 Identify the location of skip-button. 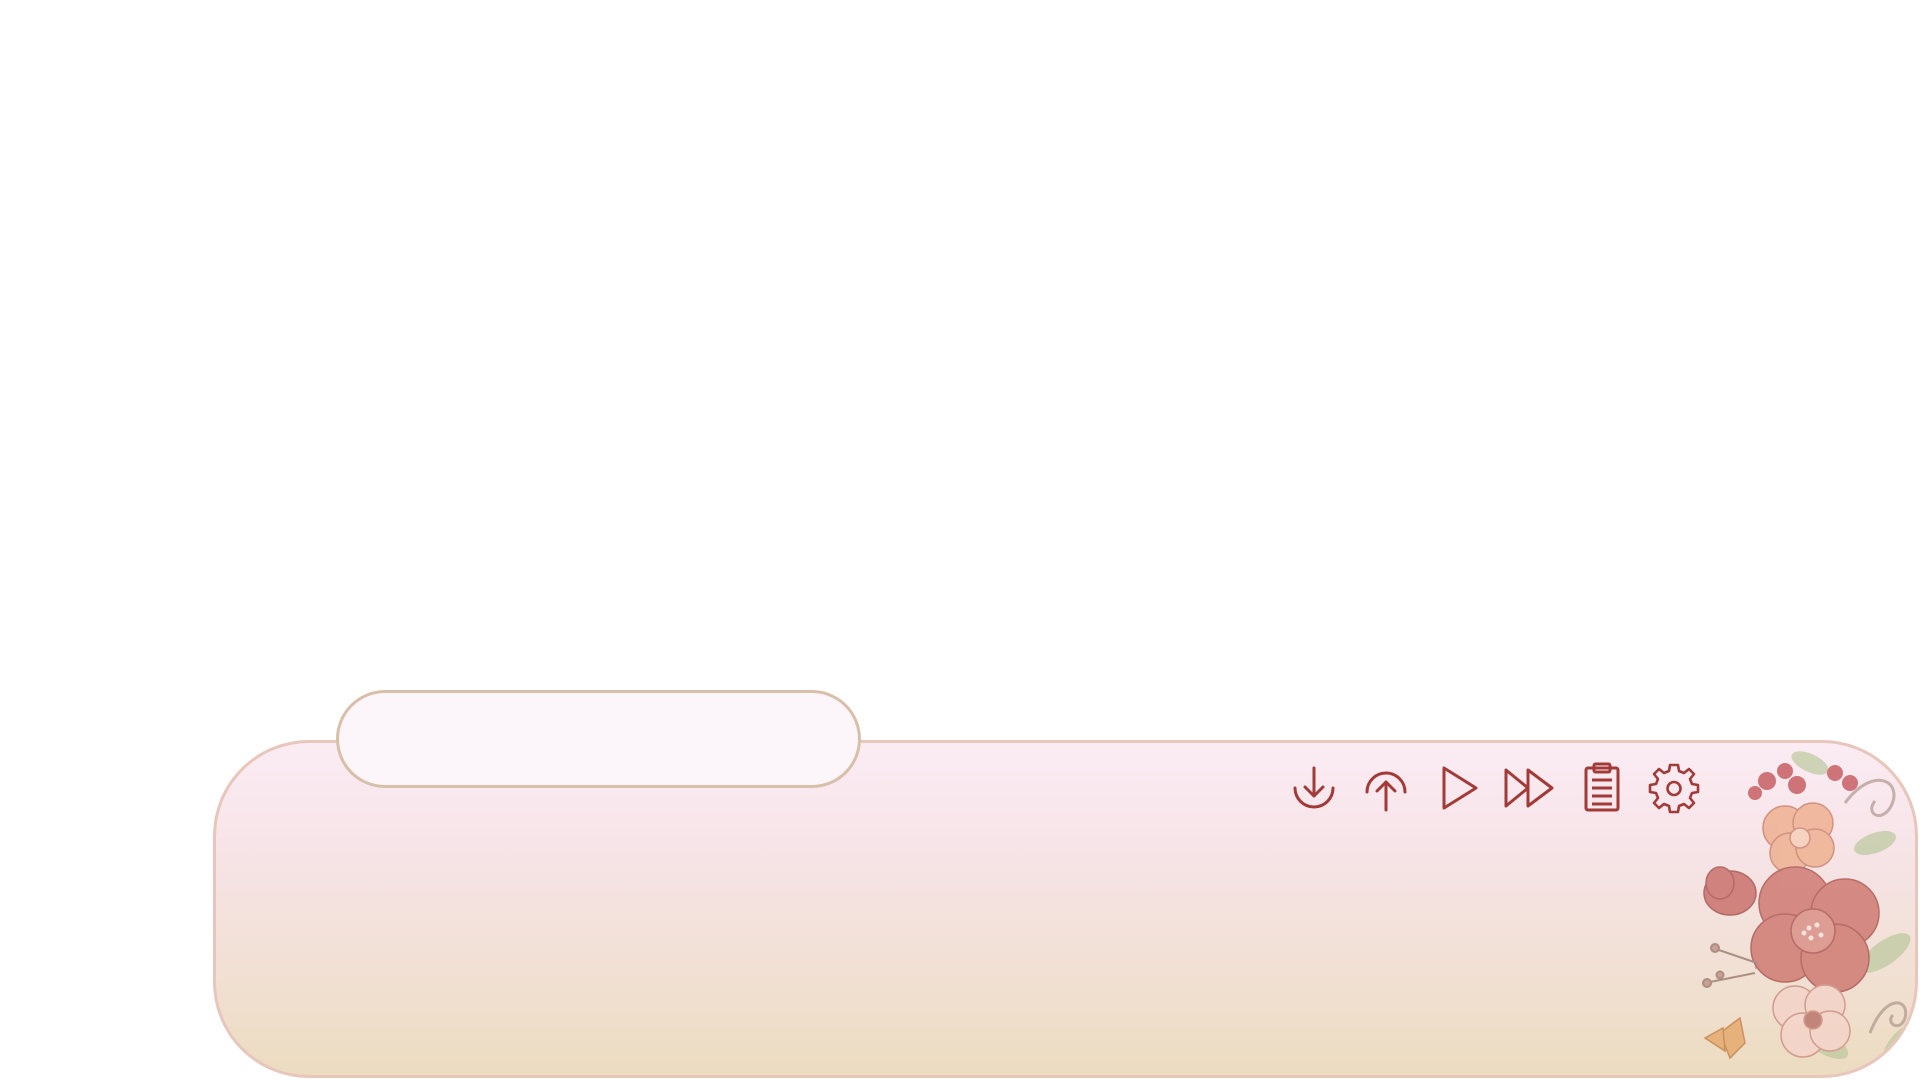
(1530, 788).